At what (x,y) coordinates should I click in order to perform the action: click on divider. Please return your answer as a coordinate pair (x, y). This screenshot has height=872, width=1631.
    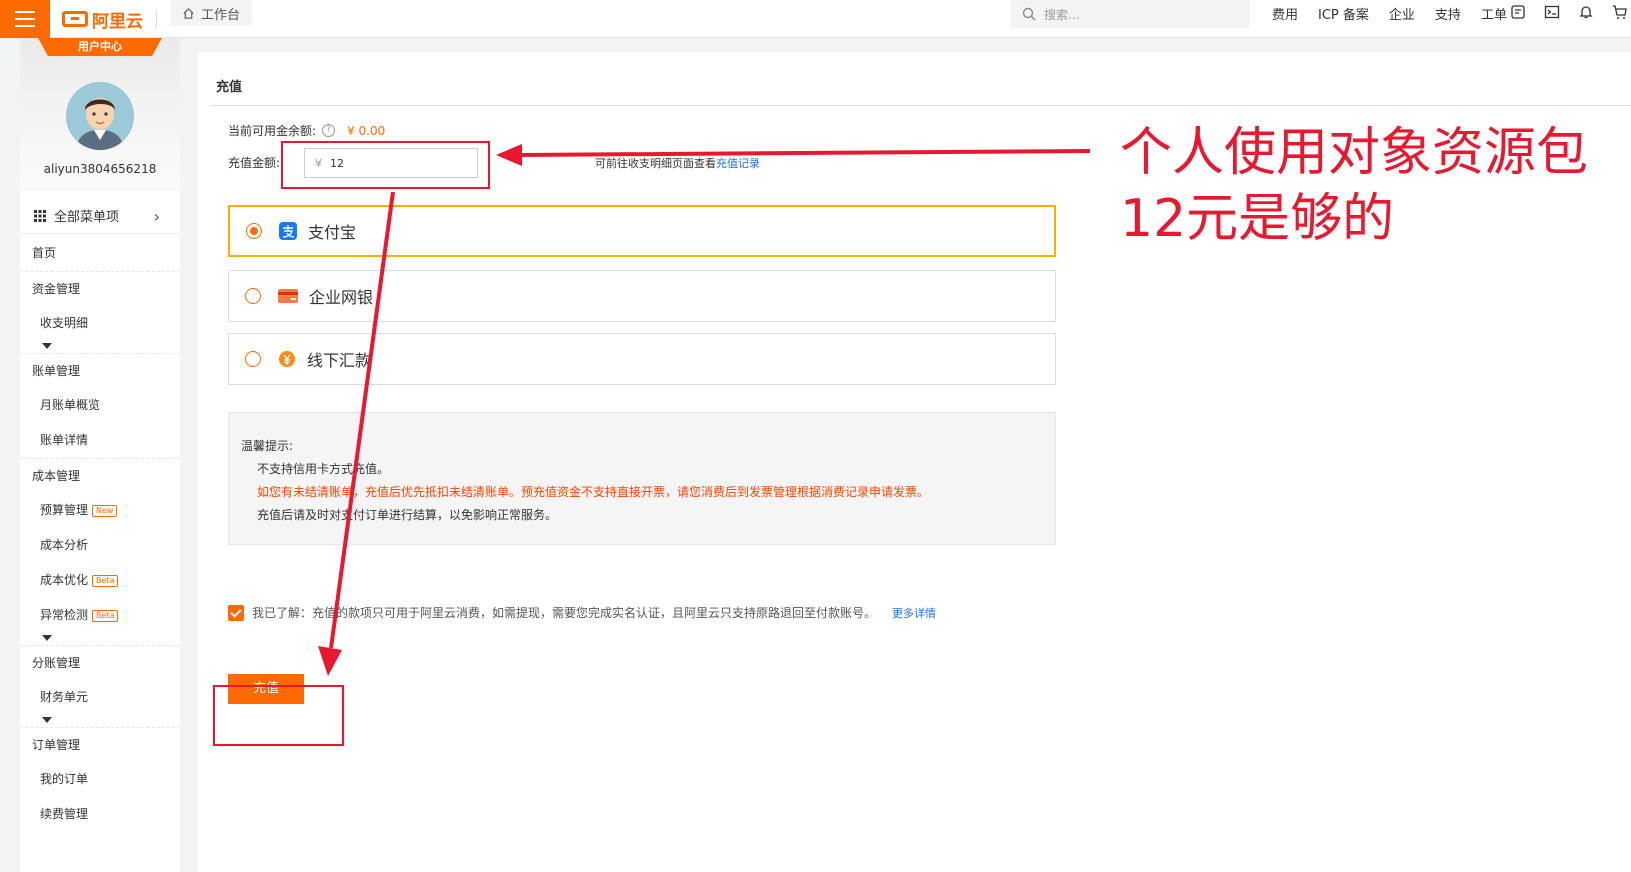
    Looking at the image, I should click on (920, 105).